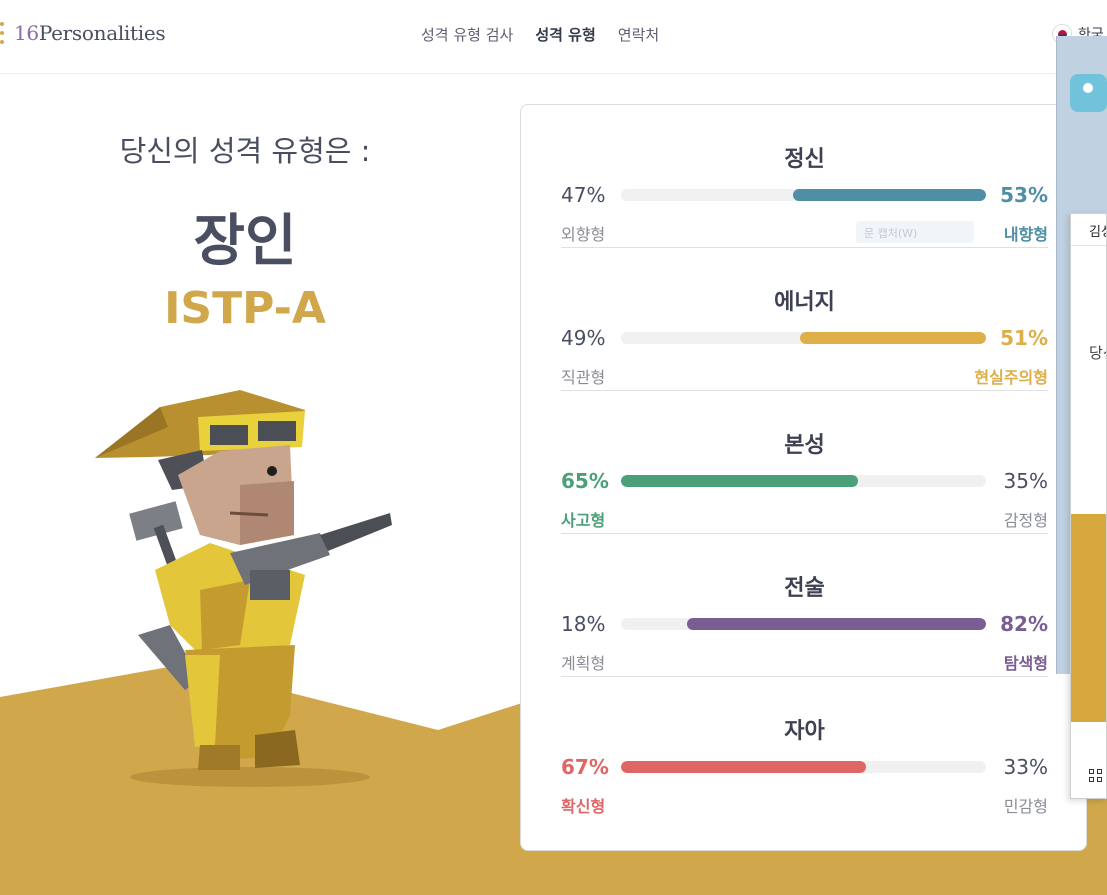  What do you see at coordinates (1025, 481) in the screenshot?
I see `trait-right-percent: 35%` at bounding box center [1025, 481].